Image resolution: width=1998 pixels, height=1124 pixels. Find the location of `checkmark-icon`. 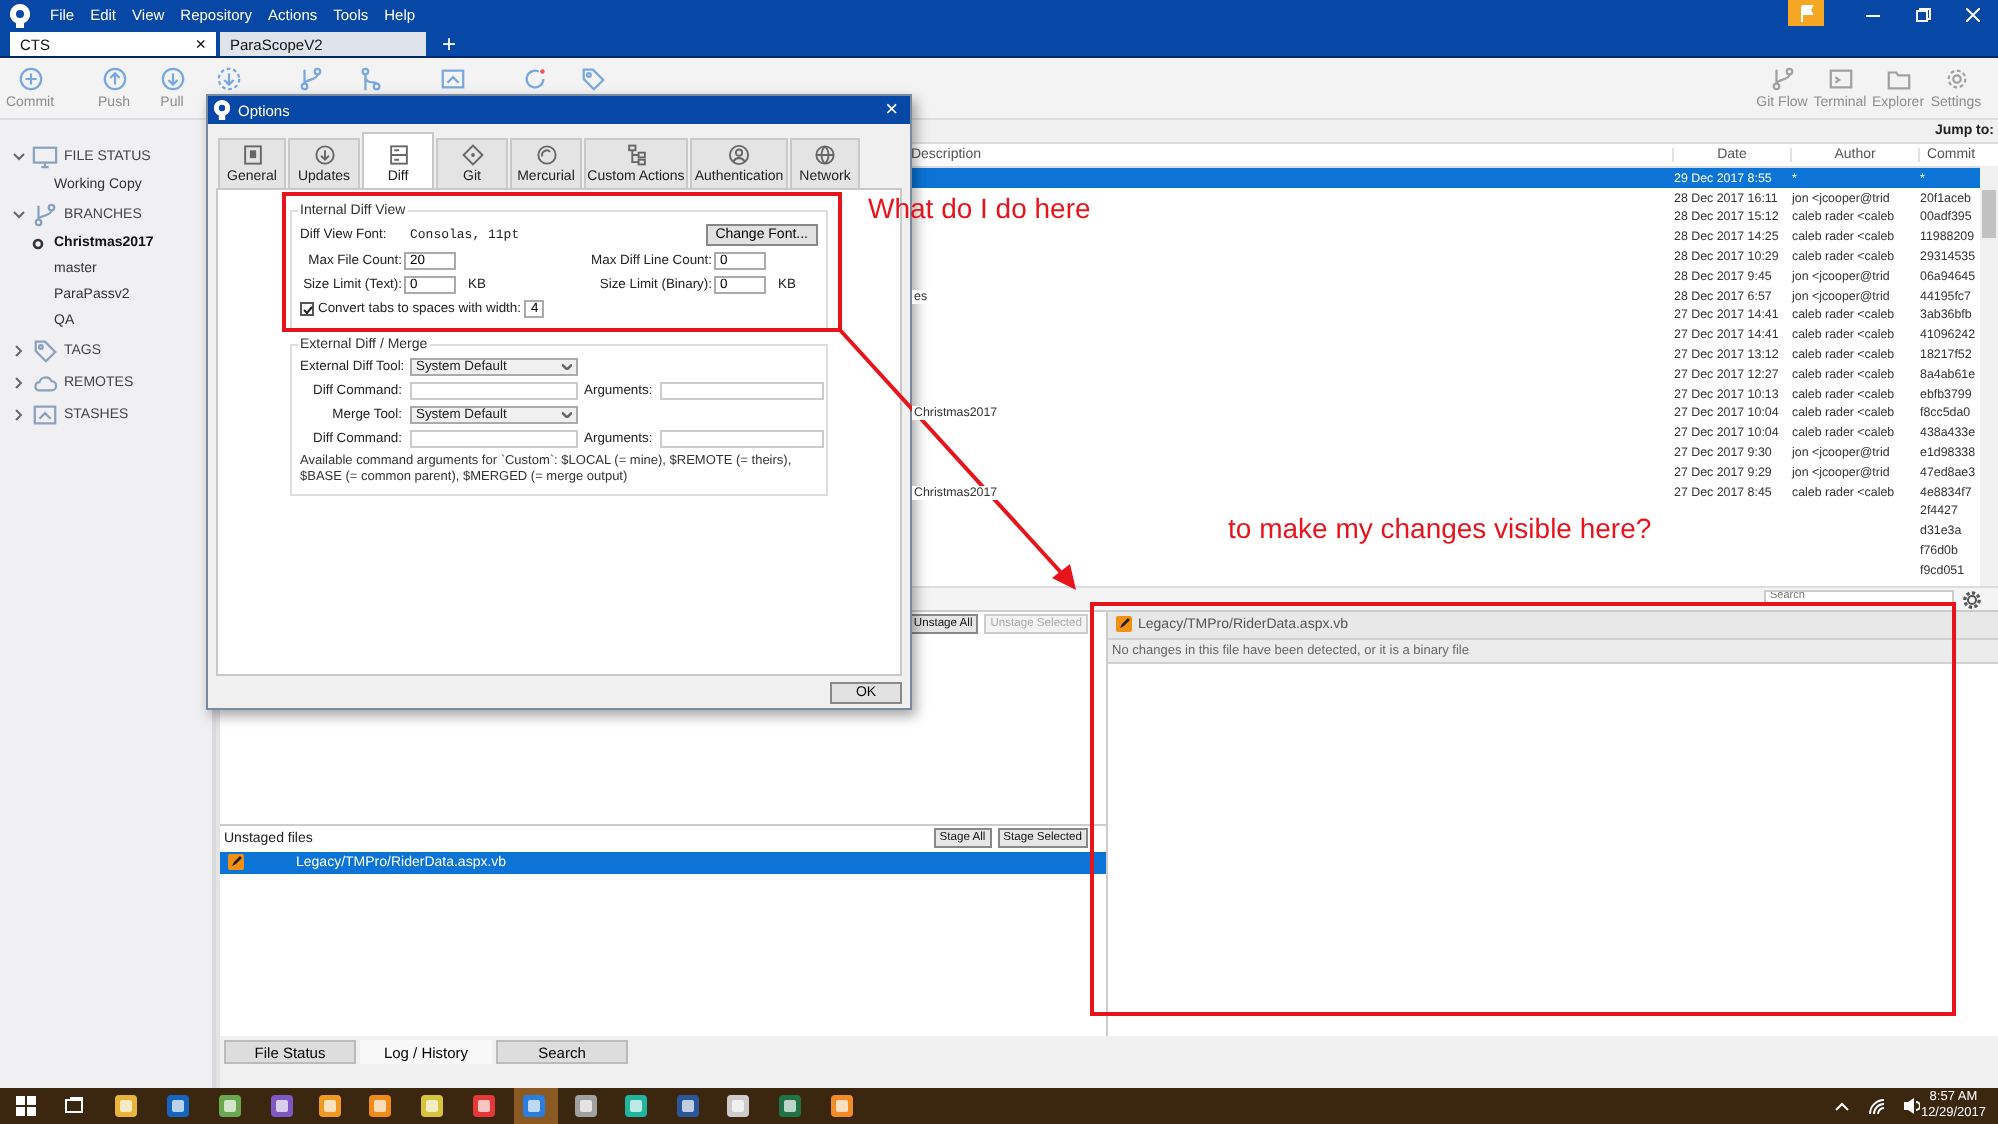

checkmark-icon is located at coordinates (307, 309).